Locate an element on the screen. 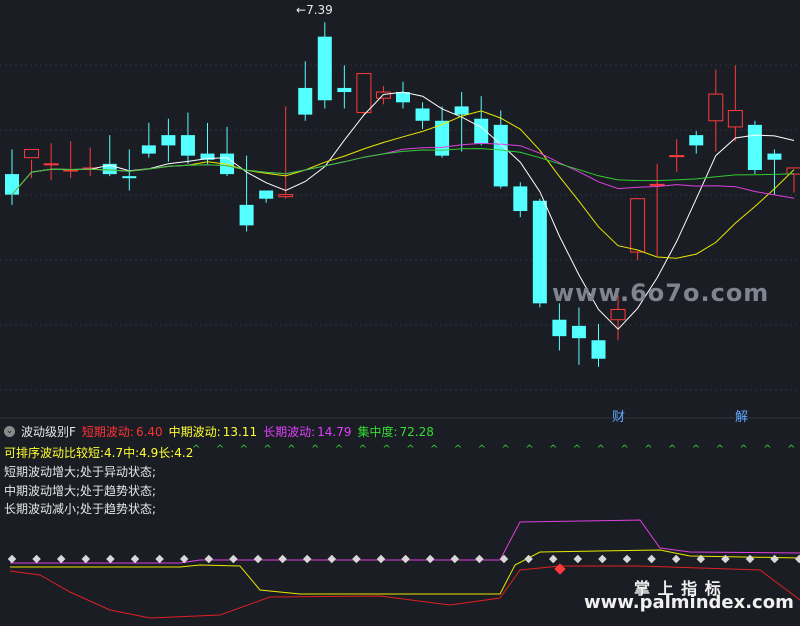 The image size is (800, 626). long-status-text: 长期波动减小;处于趋势状态; is located at coordinates (80, 509).